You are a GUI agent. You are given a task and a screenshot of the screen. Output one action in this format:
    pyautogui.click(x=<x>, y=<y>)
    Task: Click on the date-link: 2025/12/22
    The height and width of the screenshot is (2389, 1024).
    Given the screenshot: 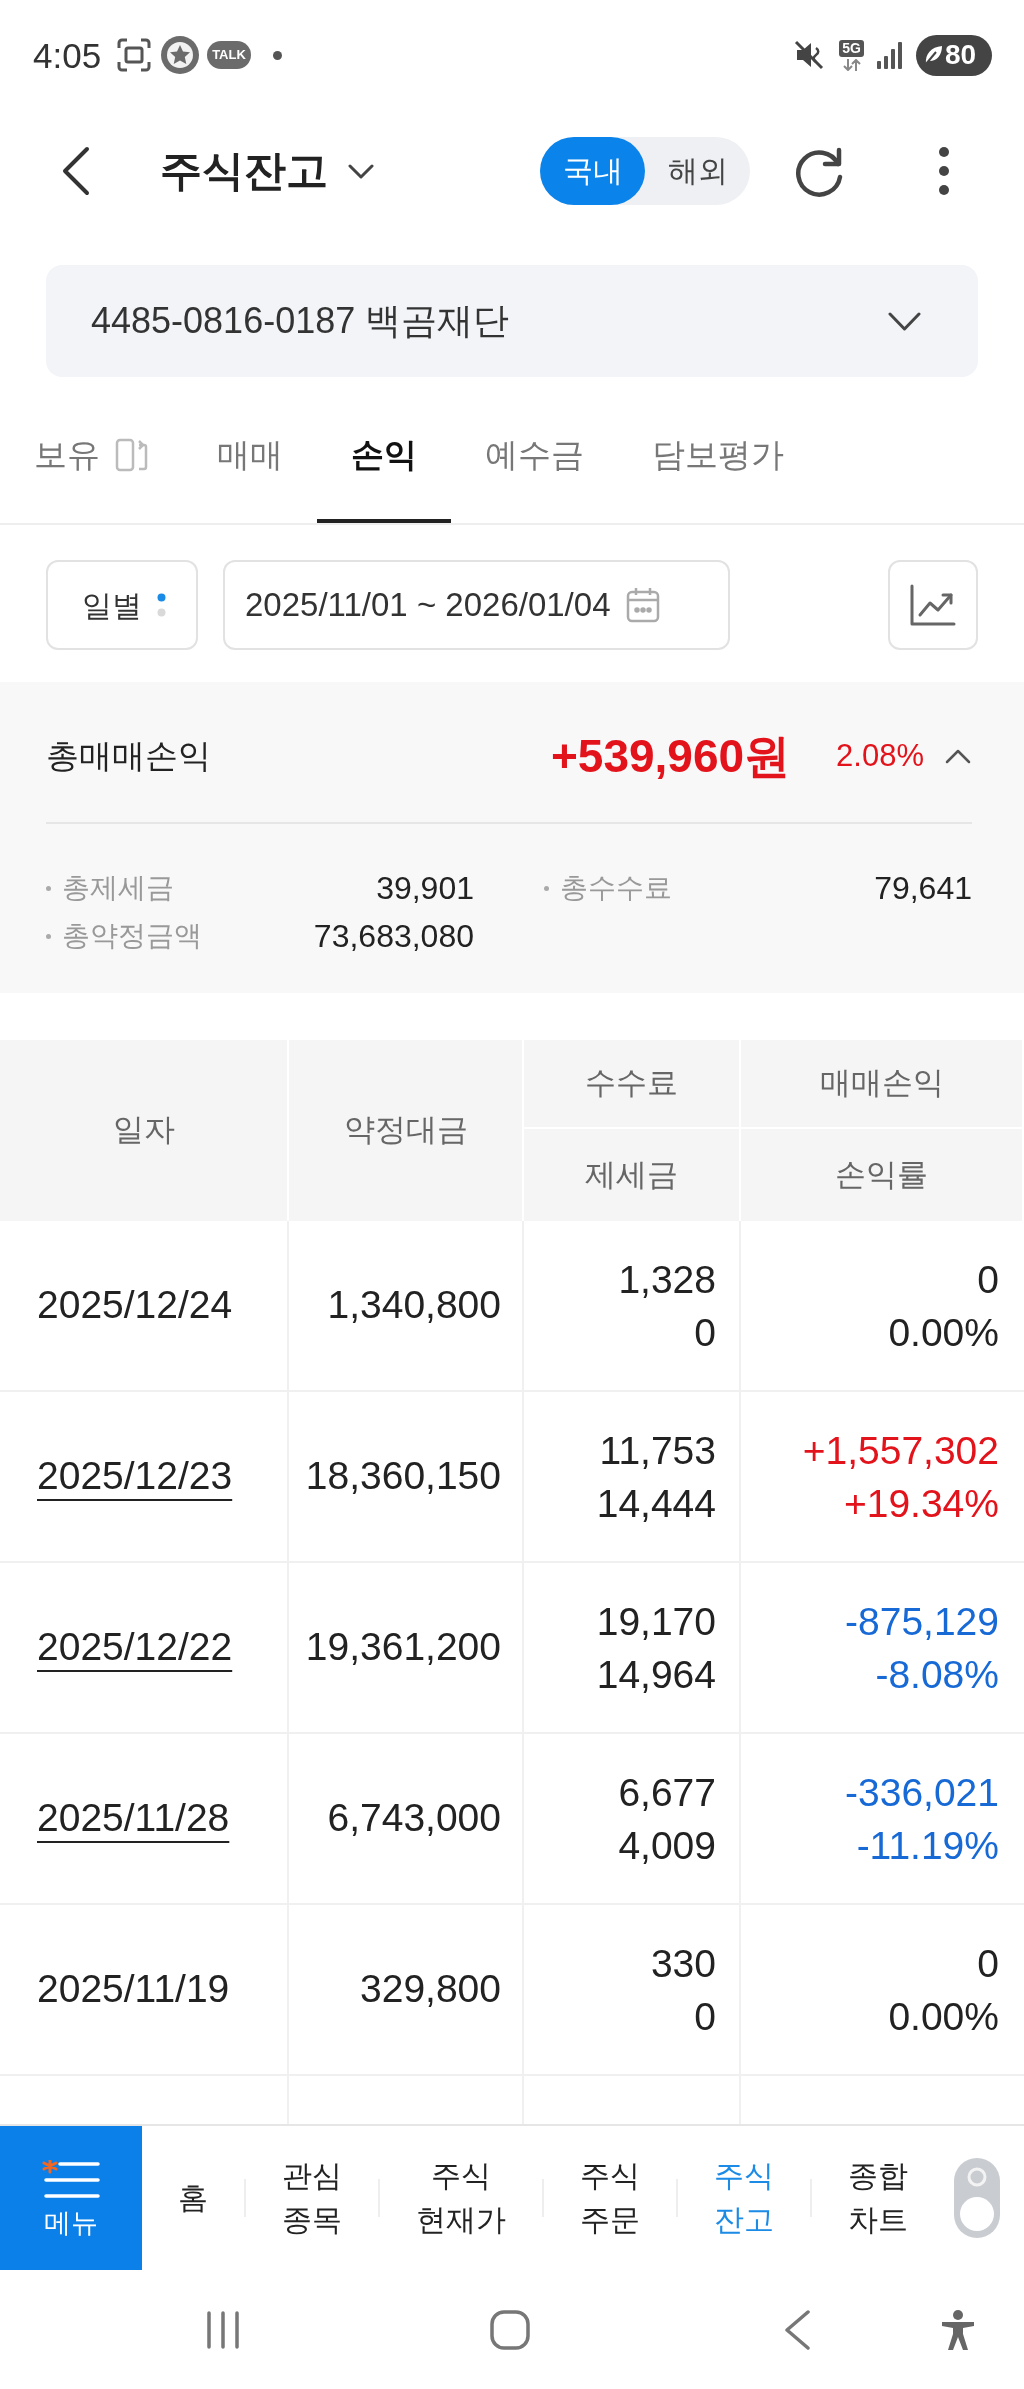 What is the action you would take?
    pyautogui.click(x=135, y=1647)
    